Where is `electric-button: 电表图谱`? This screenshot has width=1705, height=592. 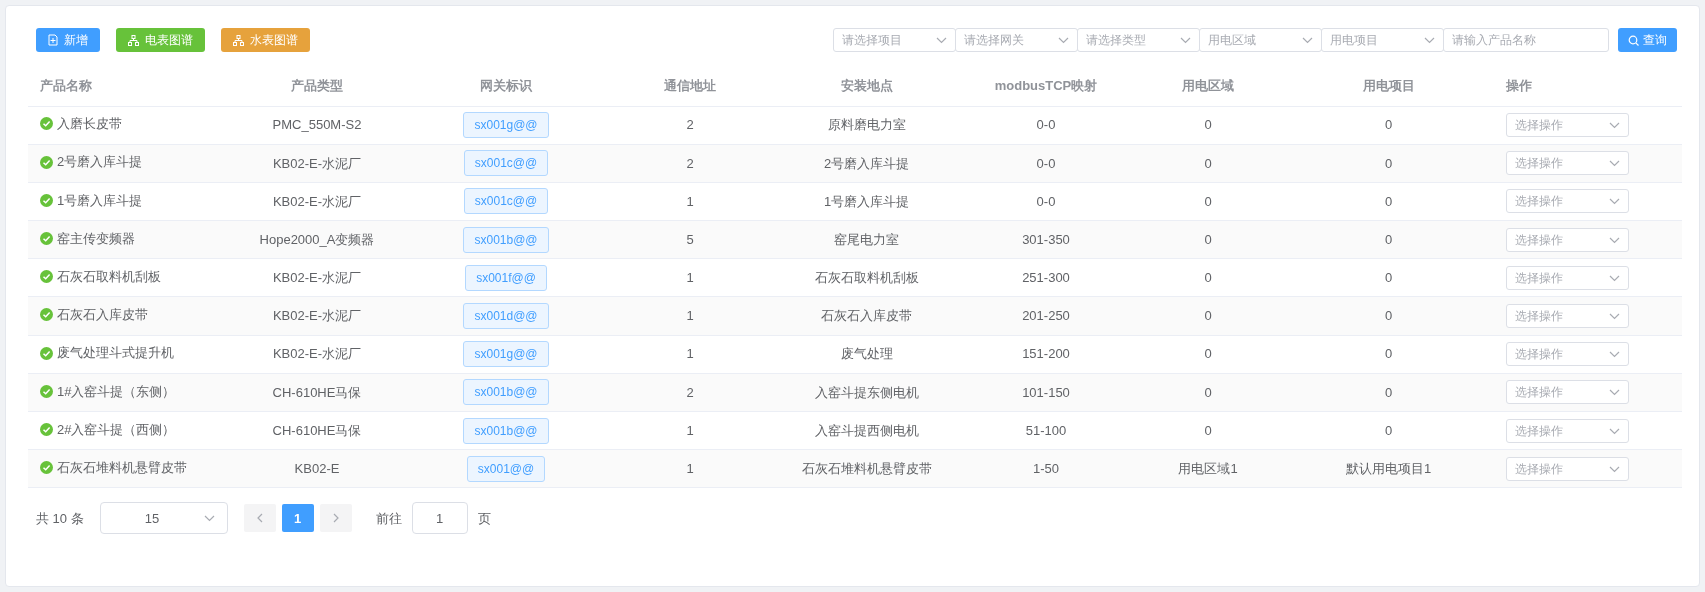
electric-button: 电表图谱 is located at coordinates (160, 40).